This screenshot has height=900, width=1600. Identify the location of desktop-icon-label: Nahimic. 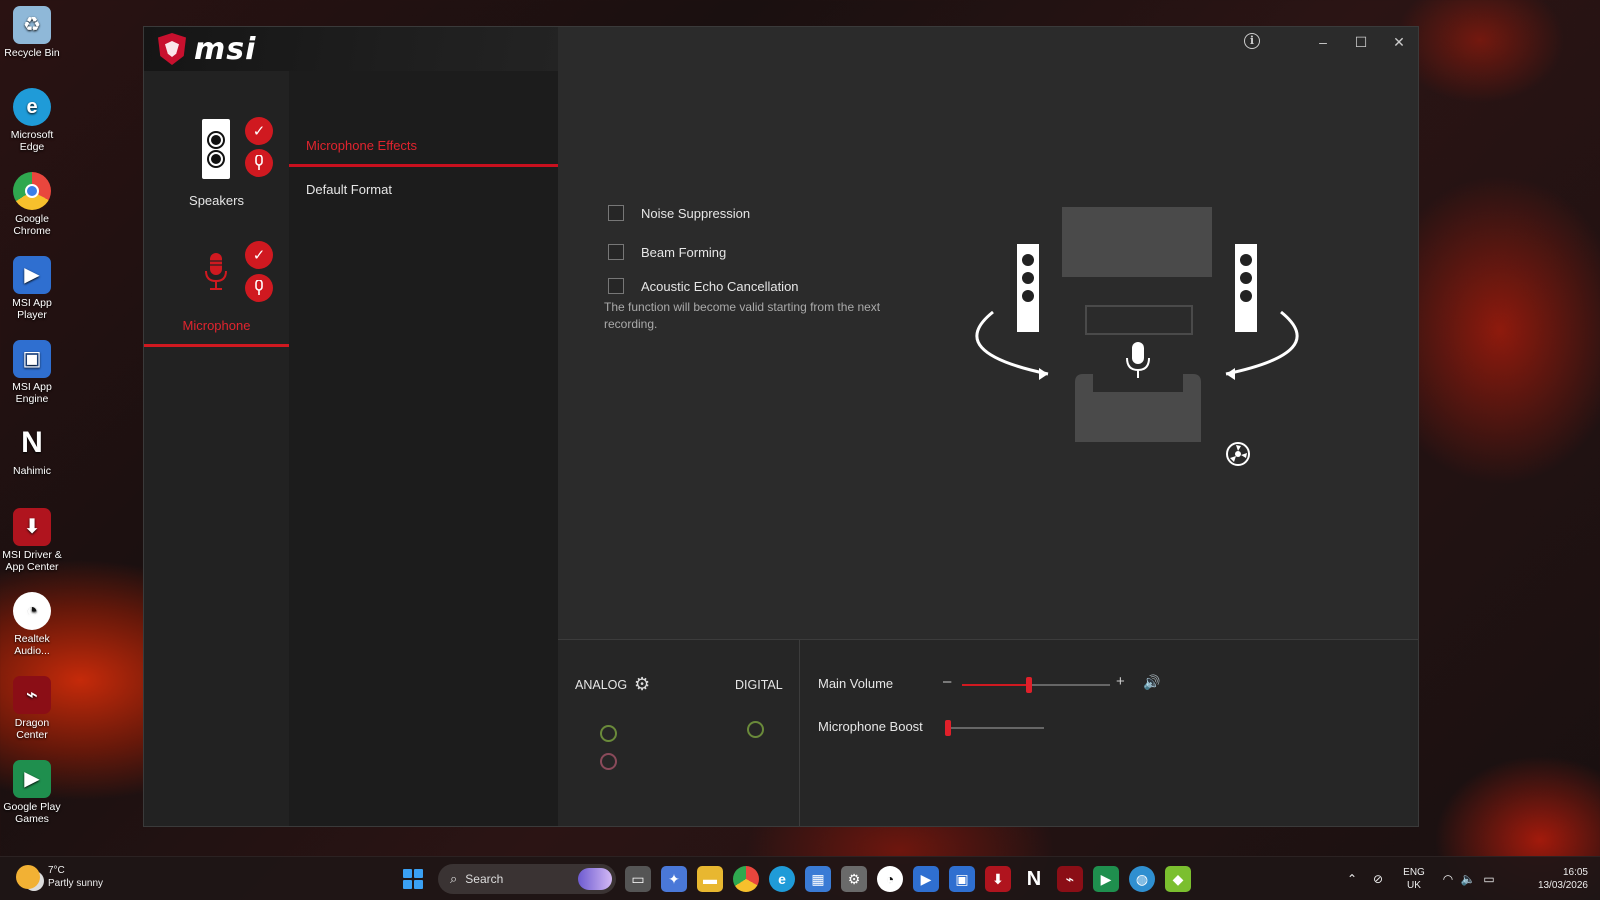
(32, 471).